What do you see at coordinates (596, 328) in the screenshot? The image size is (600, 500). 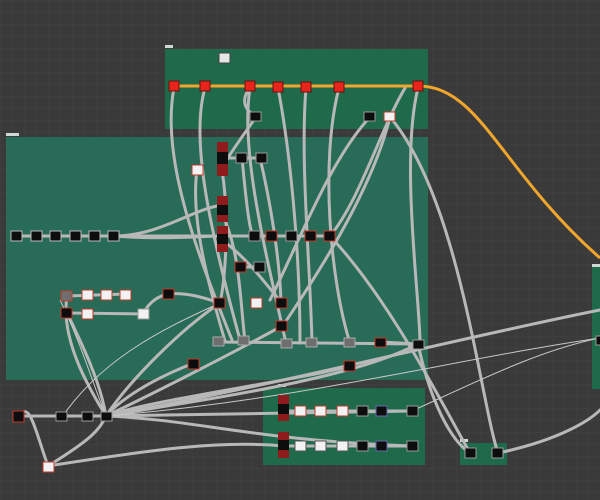 I see `group-right` at bounding box center [596, 328].